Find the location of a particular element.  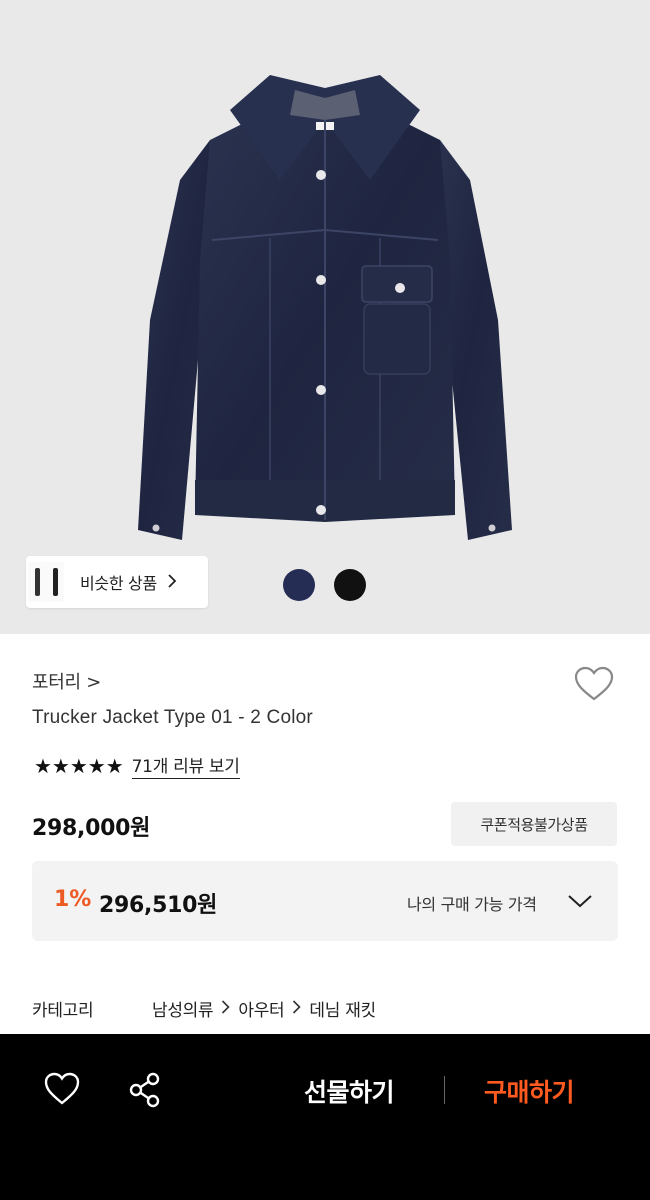

divider is located at coordinates (444, 1090).